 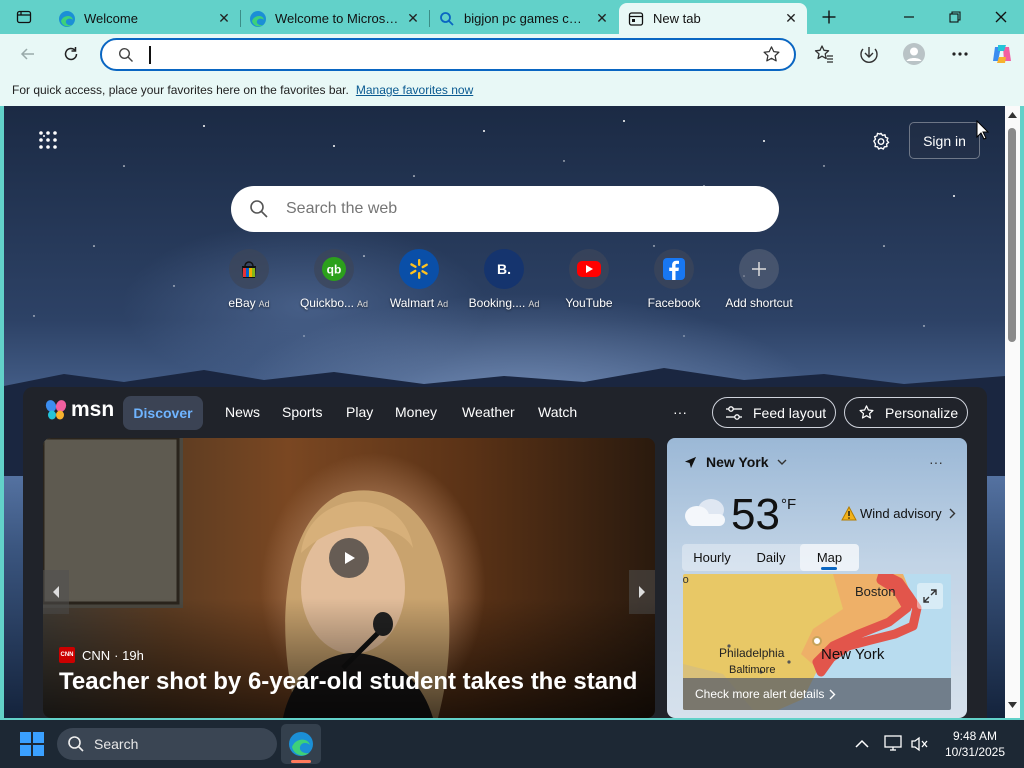 What do you see at coordinates (901, 513) in the screenshot?
I see `alert-label: Wind advisory` at bounding box center [901, 513].